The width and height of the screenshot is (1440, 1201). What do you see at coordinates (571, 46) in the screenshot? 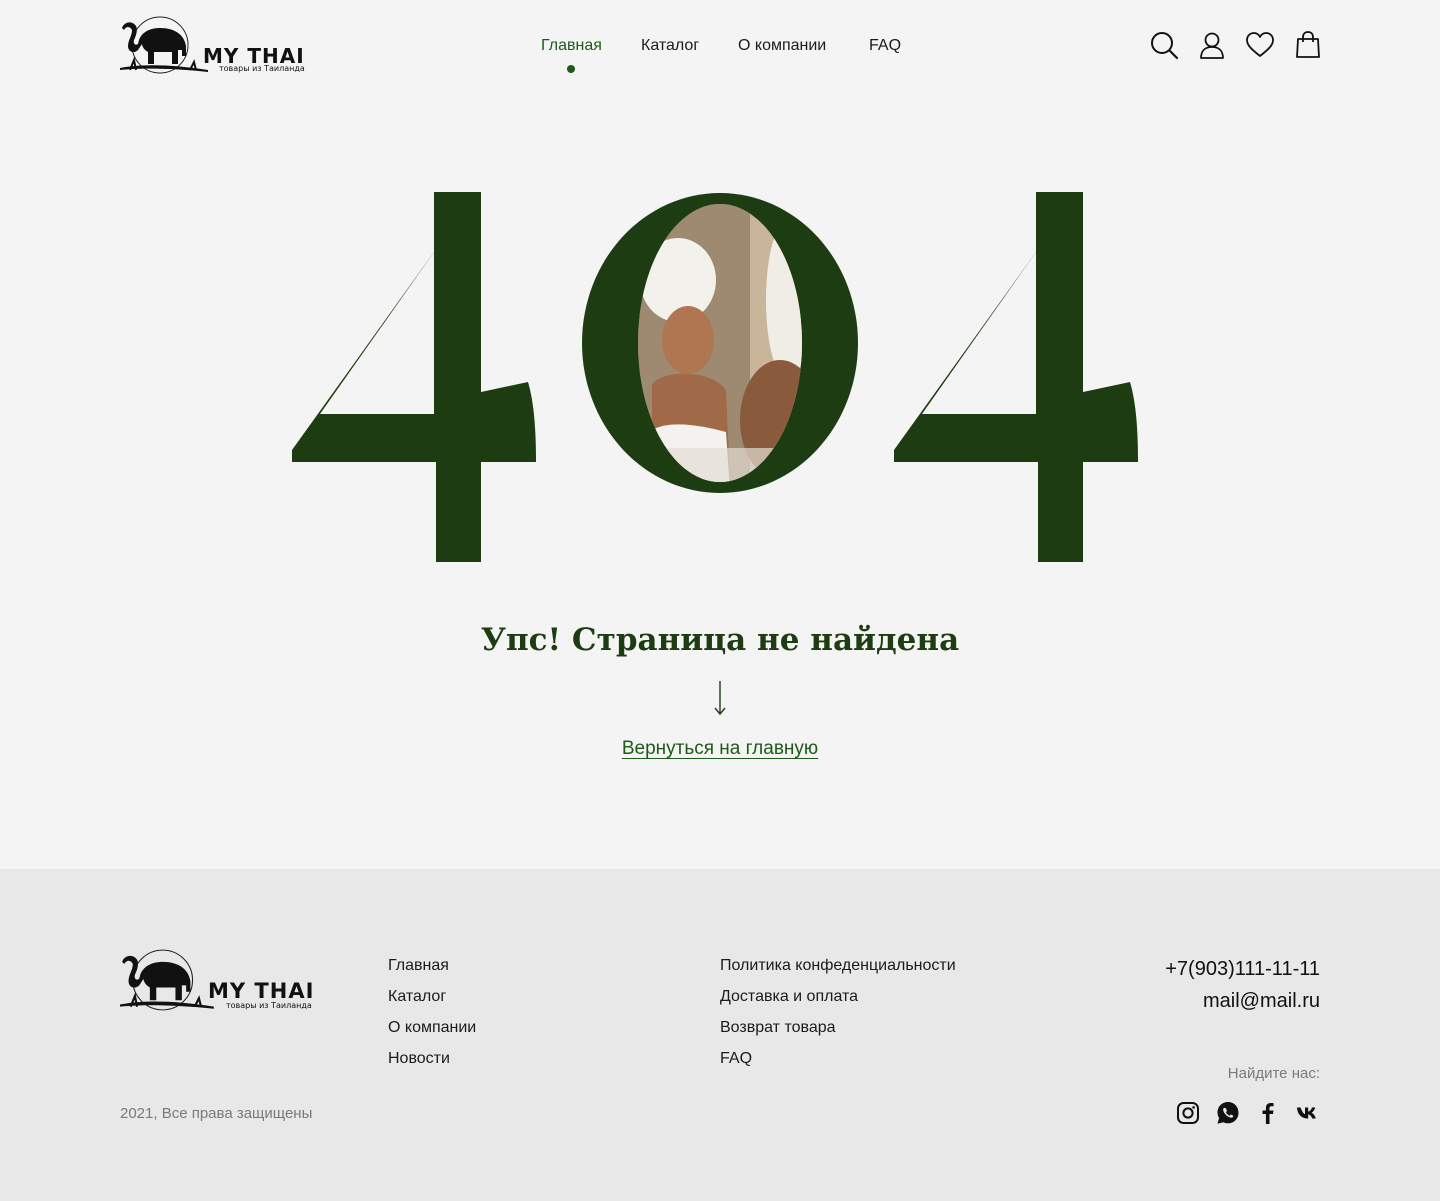
I see `nav-item-home: Главная` at bounding box center [571, 46].